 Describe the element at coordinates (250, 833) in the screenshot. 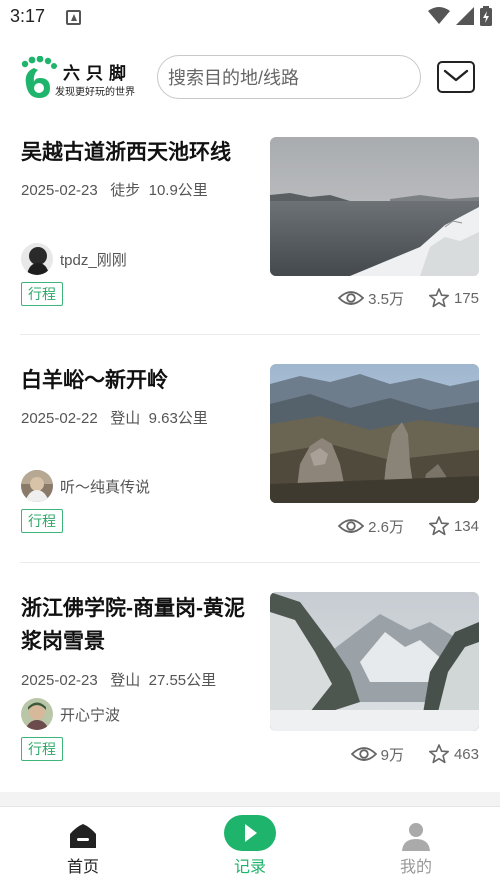

I see `play-record-icon` at that location.